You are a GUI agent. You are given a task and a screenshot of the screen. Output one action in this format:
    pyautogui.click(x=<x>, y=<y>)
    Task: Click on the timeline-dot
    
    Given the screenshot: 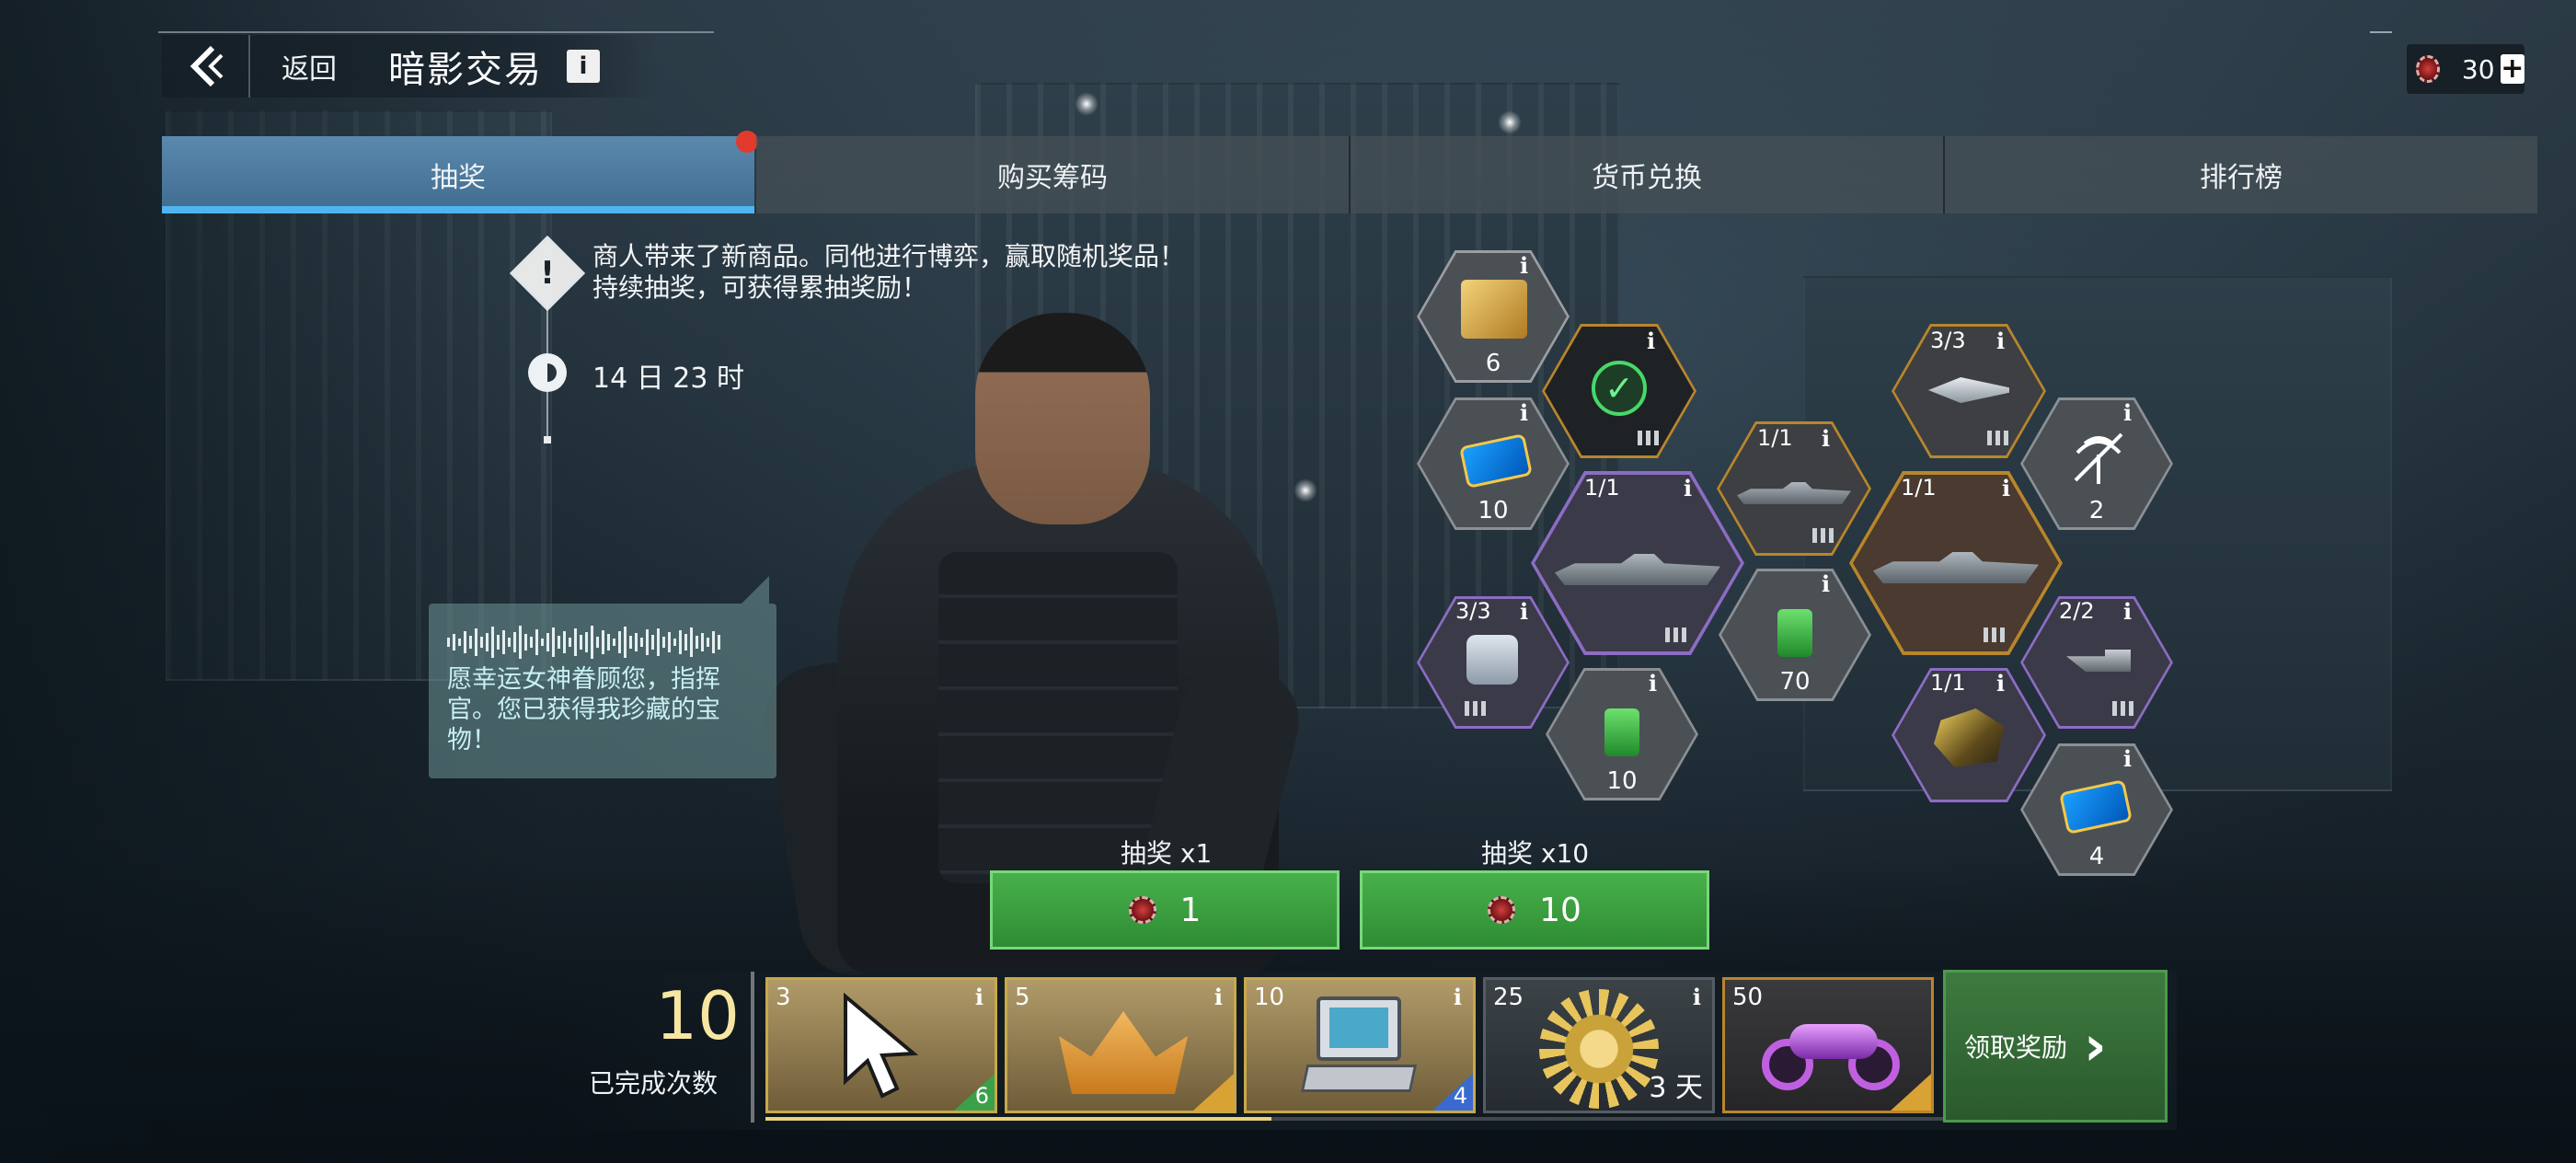 What is the action you would take?
    pyautogui.click(x=547, y=440)
    